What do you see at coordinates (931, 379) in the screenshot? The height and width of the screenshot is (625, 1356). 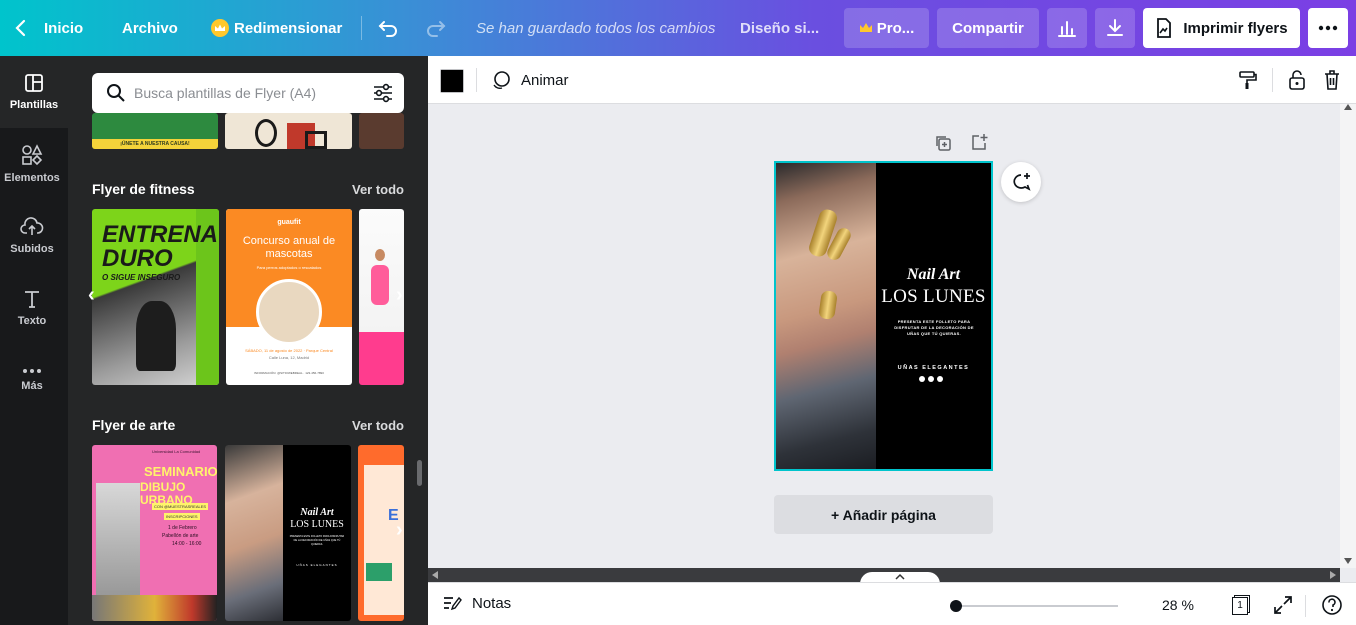 I see `twitter-icon` at bounding box center [931, 379].